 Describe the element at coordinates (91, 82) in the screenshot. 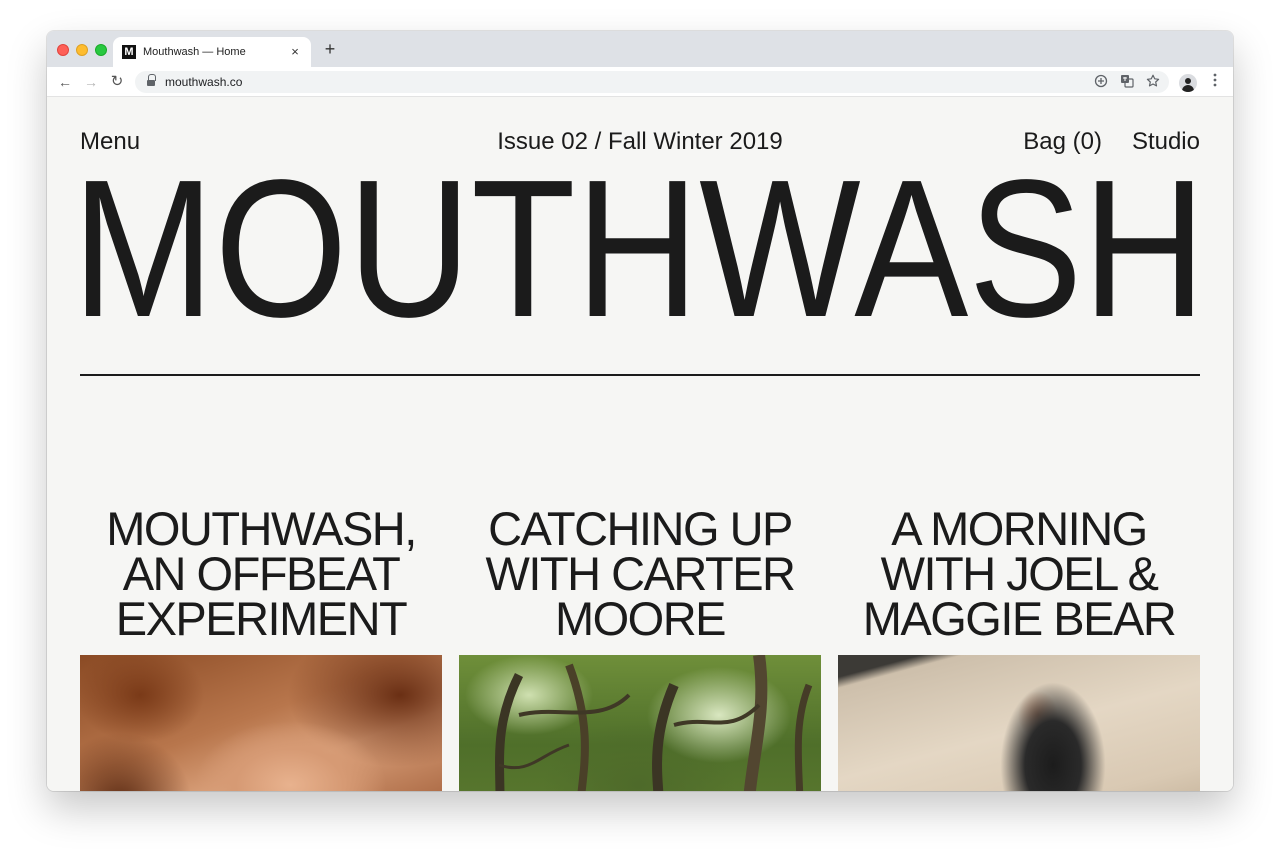

I see `forward-arrow-icon: →` at that location.